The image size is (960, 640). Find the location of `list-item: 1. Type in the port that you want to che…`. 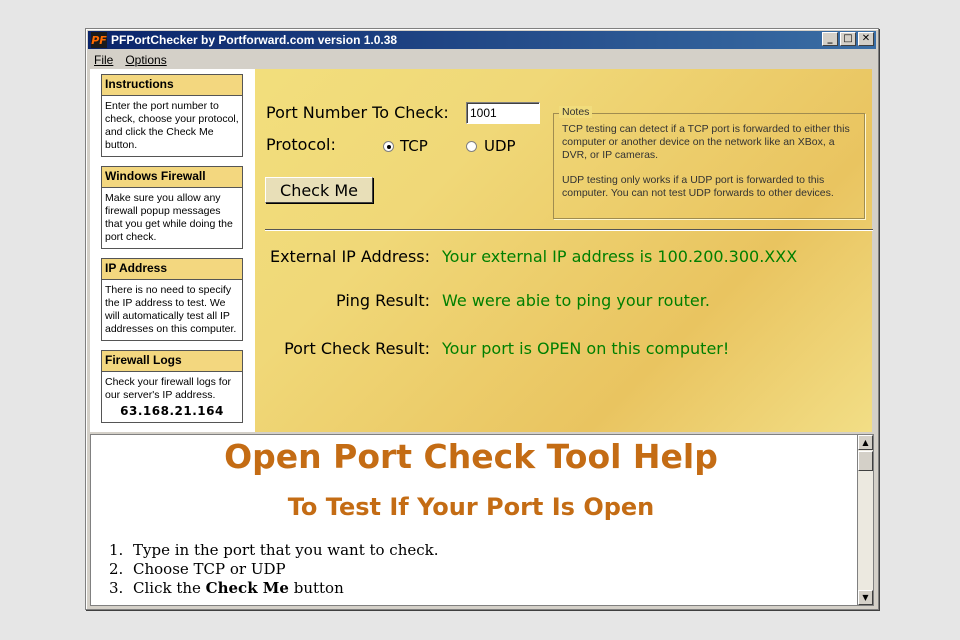

list-item: 1. Type in the port that you want to che… is located at coordinates (274, 550).